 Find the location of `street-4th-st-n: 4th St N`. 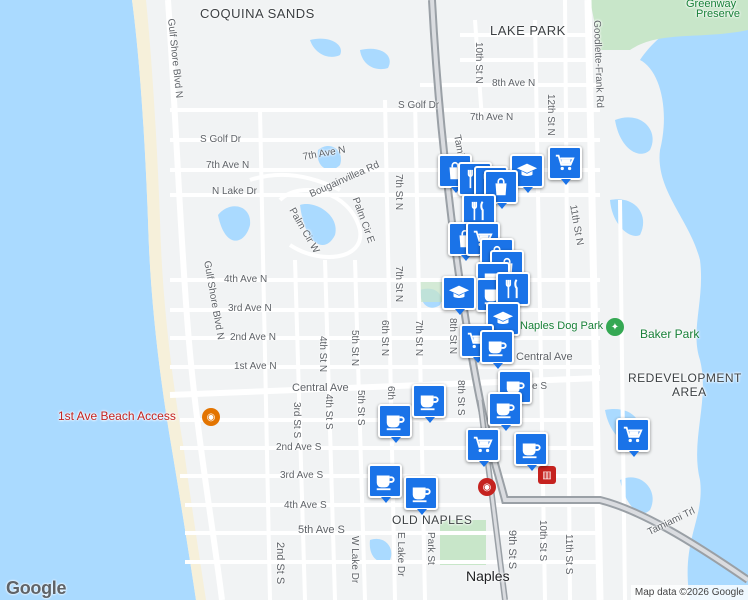

street-4th-st-n: 4th St N is located at coordinates (322, 354).